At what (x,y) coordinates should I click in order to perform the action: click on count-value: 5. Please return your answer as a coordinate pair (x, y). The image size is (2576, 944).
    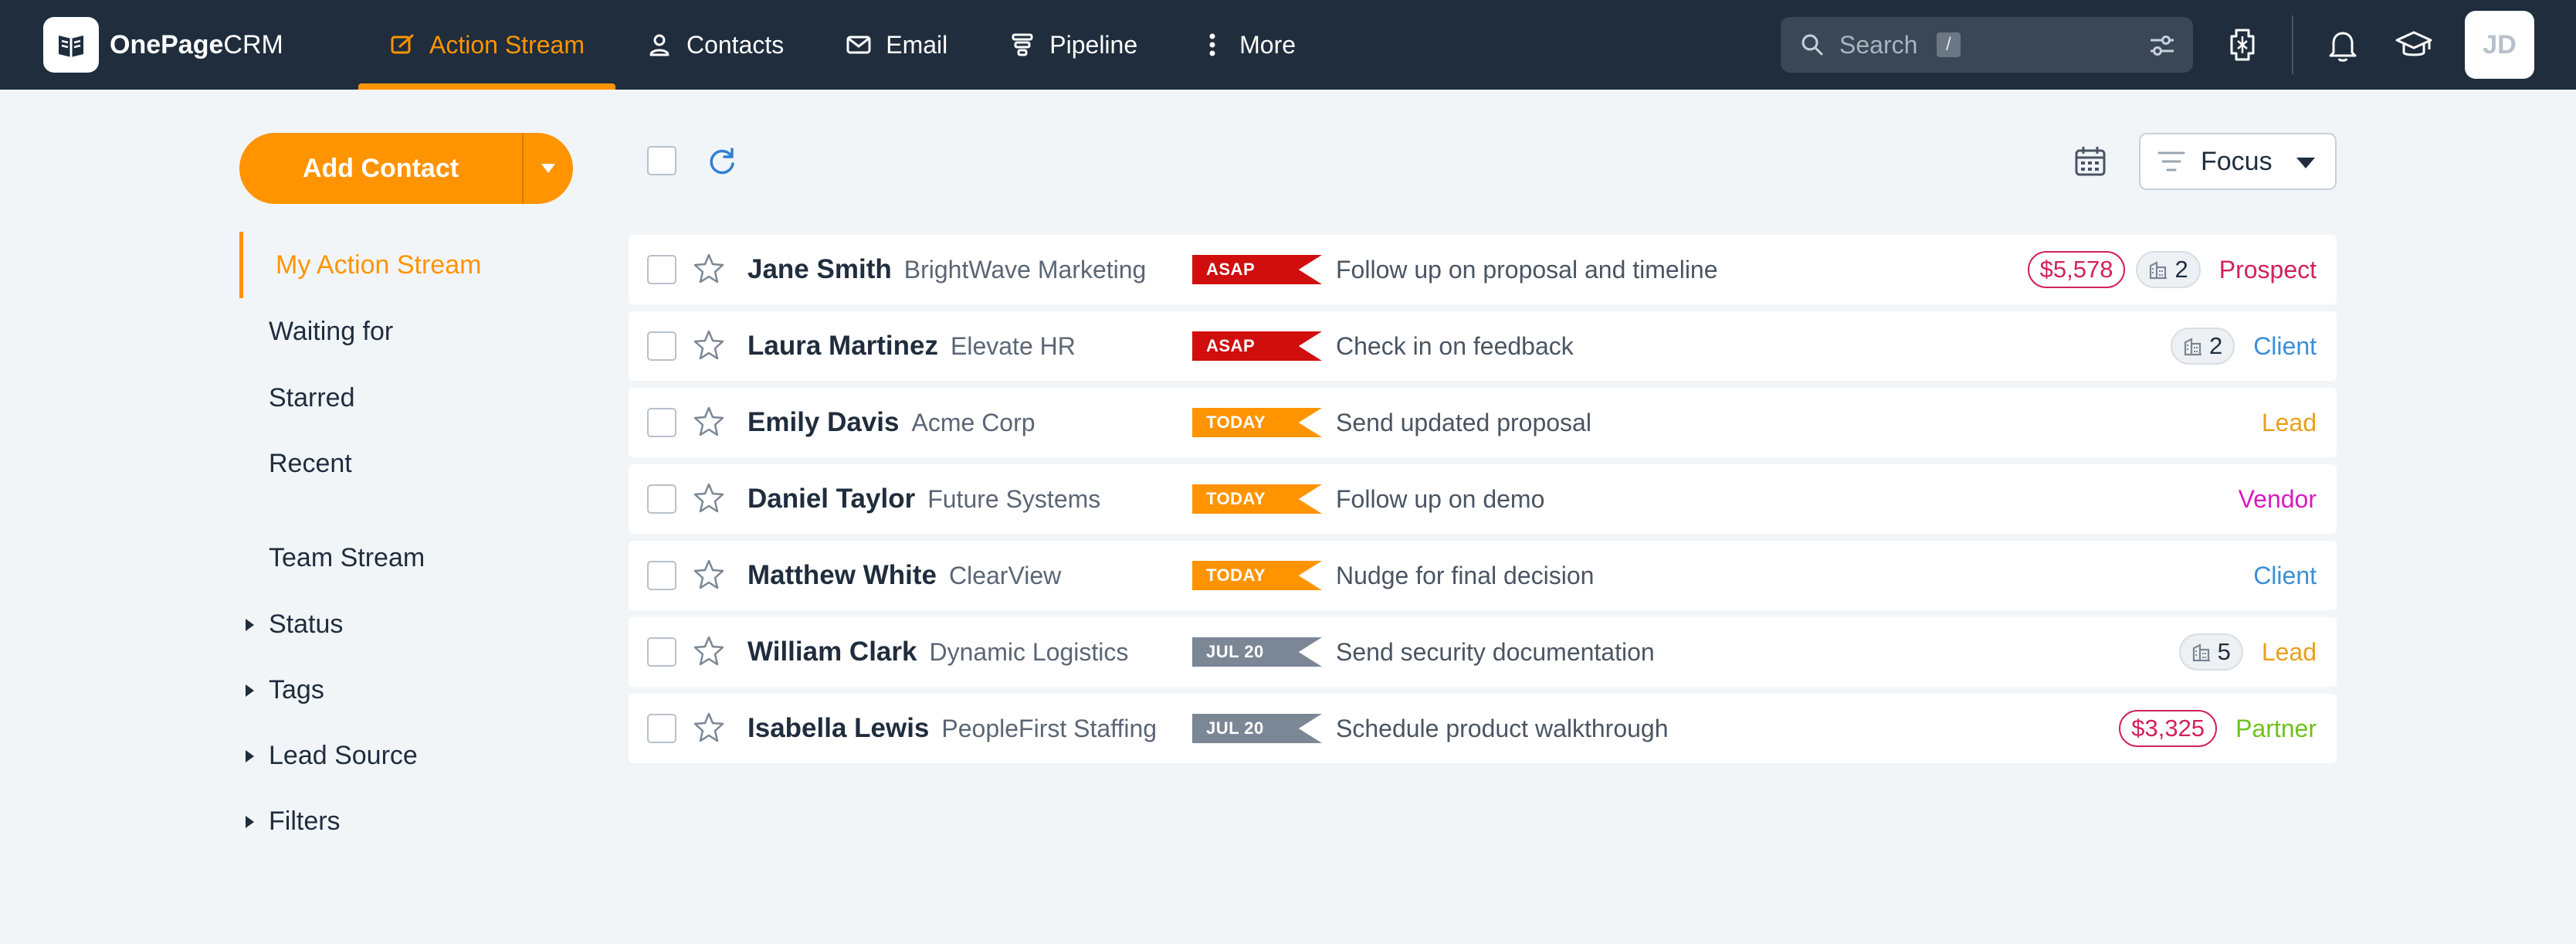
    Looking at the image, I should click on (2224, 651).